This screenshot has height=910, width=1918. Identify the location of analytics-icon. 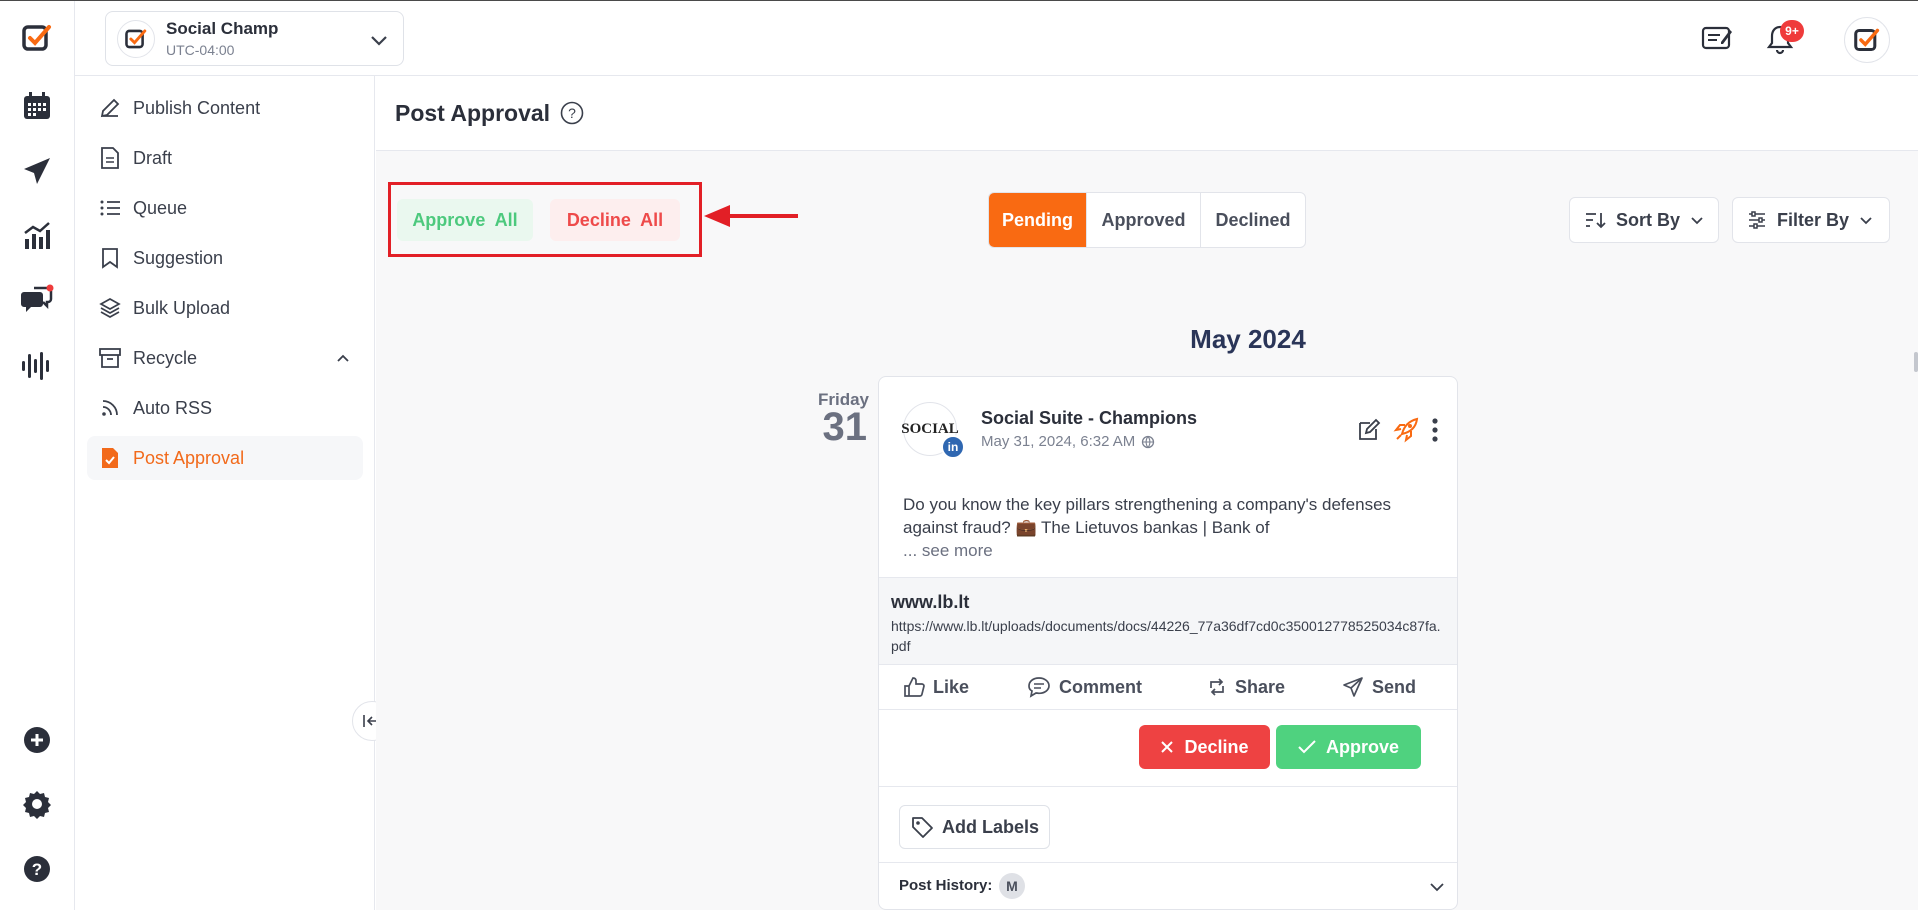
(37, 236).